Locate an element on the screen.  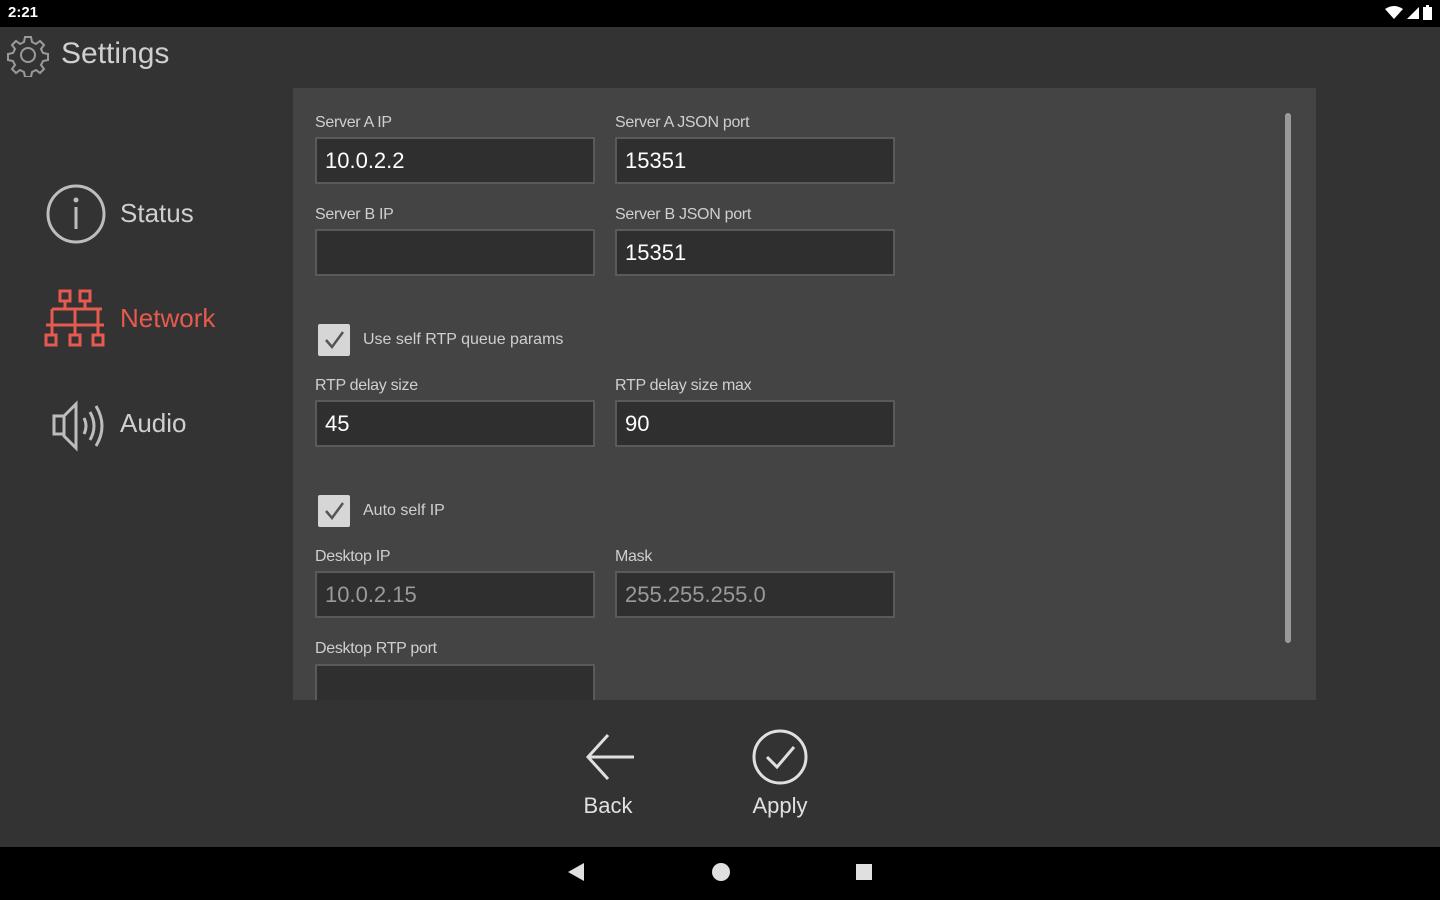
system-nav-bar is located at coordinates (720, 873).